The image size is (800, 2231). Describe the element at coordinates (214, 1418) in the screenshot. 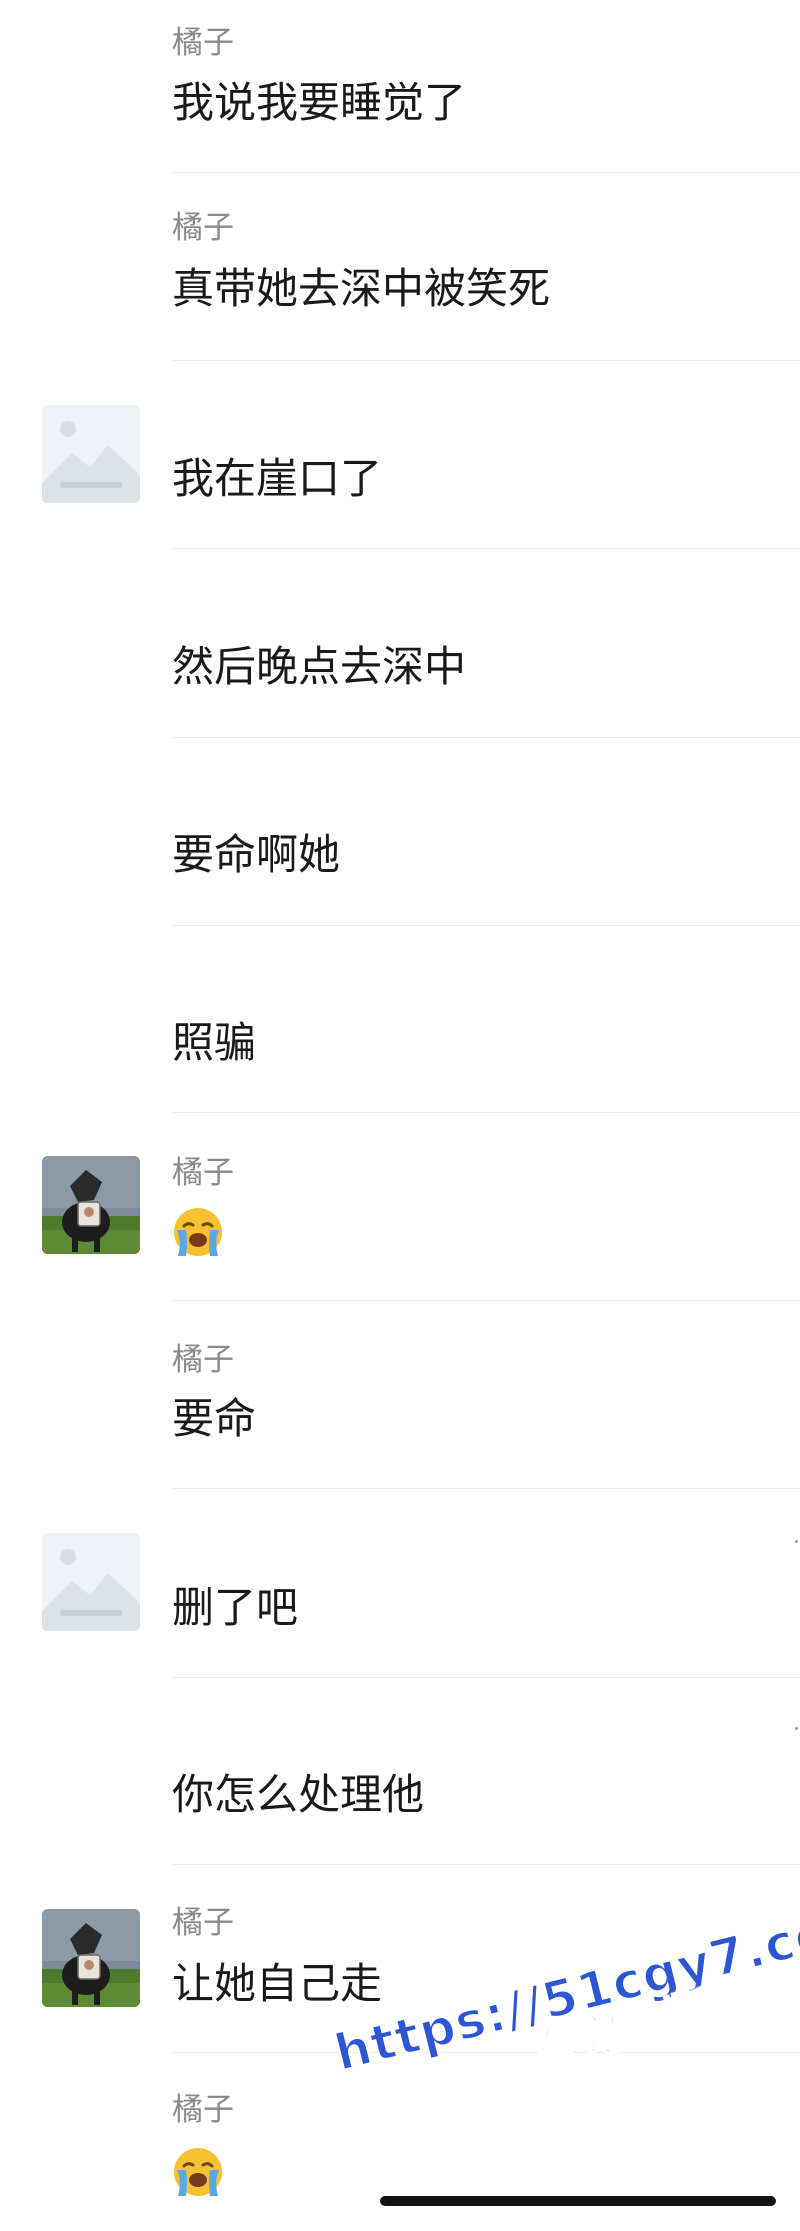

I see `message-text: 要命` at that location.